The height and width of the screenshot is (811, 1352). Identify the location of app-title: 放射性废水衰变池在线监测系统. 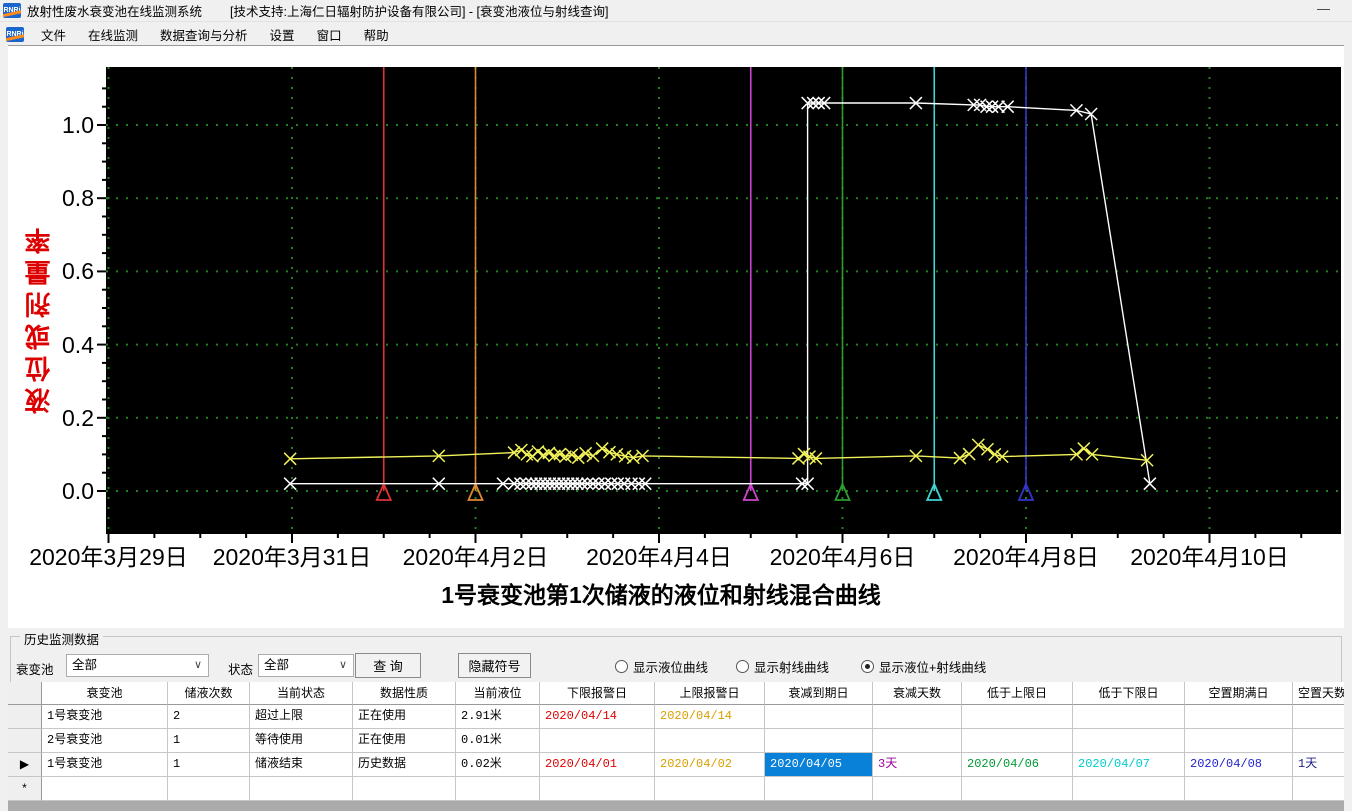
(115, 12).